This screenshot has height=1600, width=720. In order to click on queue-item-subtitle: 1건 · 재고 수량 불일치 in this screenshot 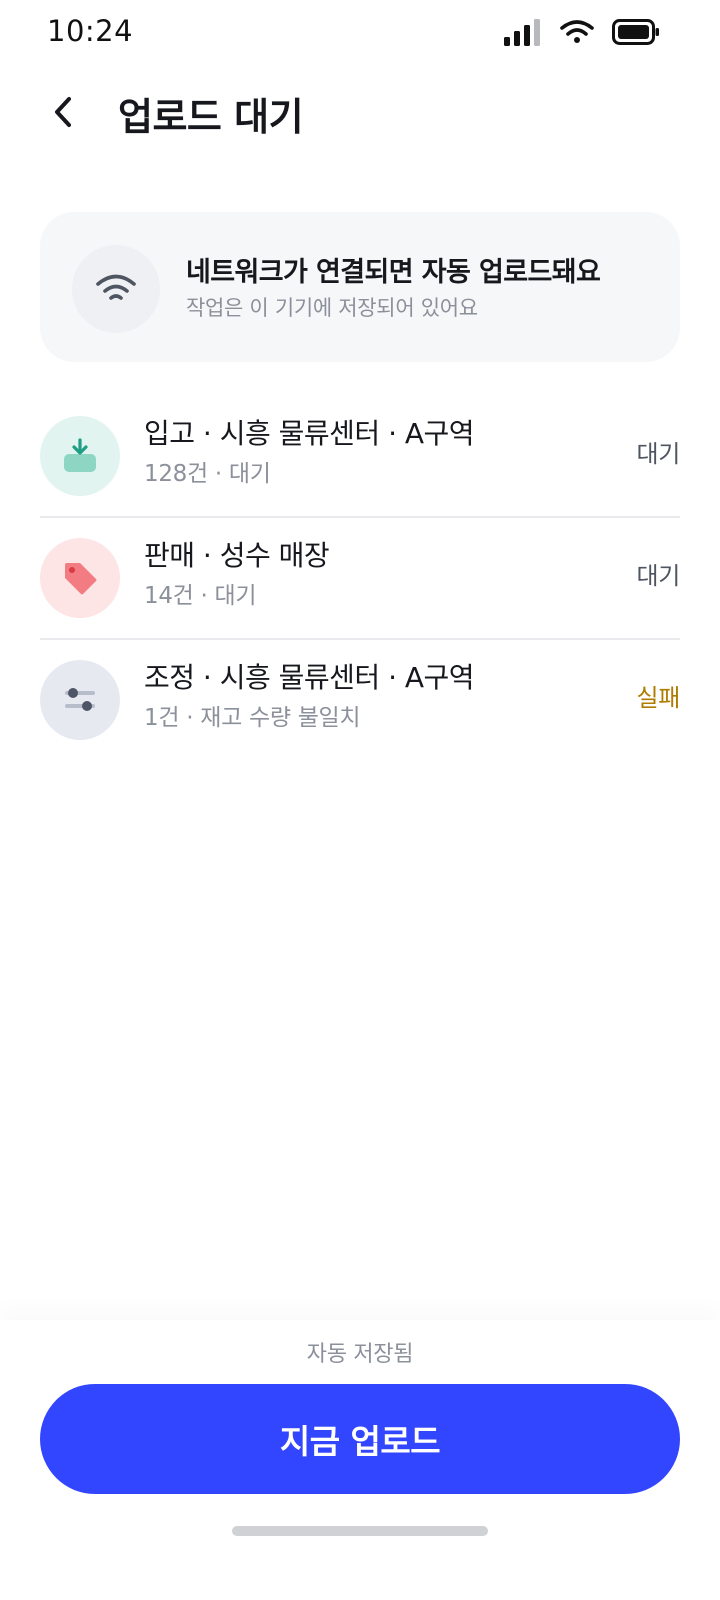, I will do `click(252, 718)`.